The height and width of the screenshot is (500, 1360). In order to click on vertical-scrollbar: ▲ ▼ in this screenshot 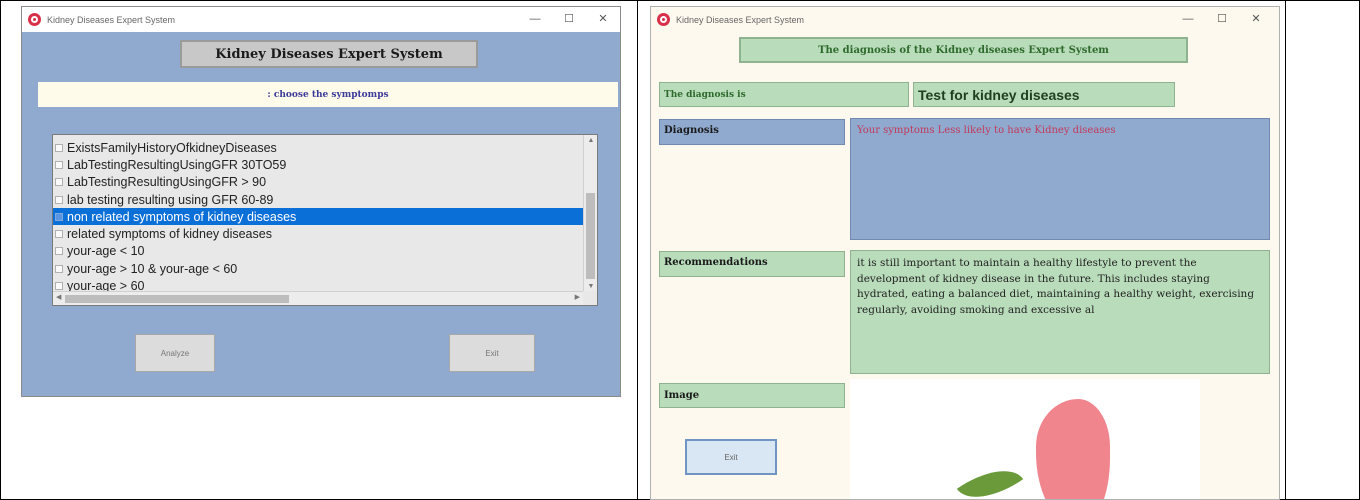, I will do `click(590, 213)`.